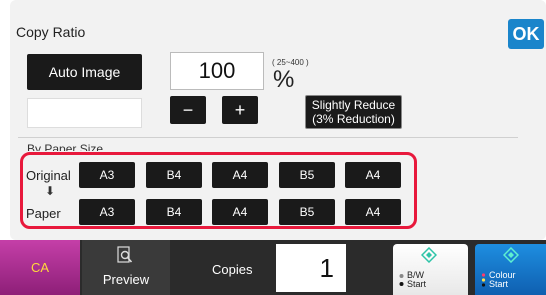 The height and width of the screenshot is (295, 546). I want to click on bw-start-sublabel: Start, so click(417, 284).